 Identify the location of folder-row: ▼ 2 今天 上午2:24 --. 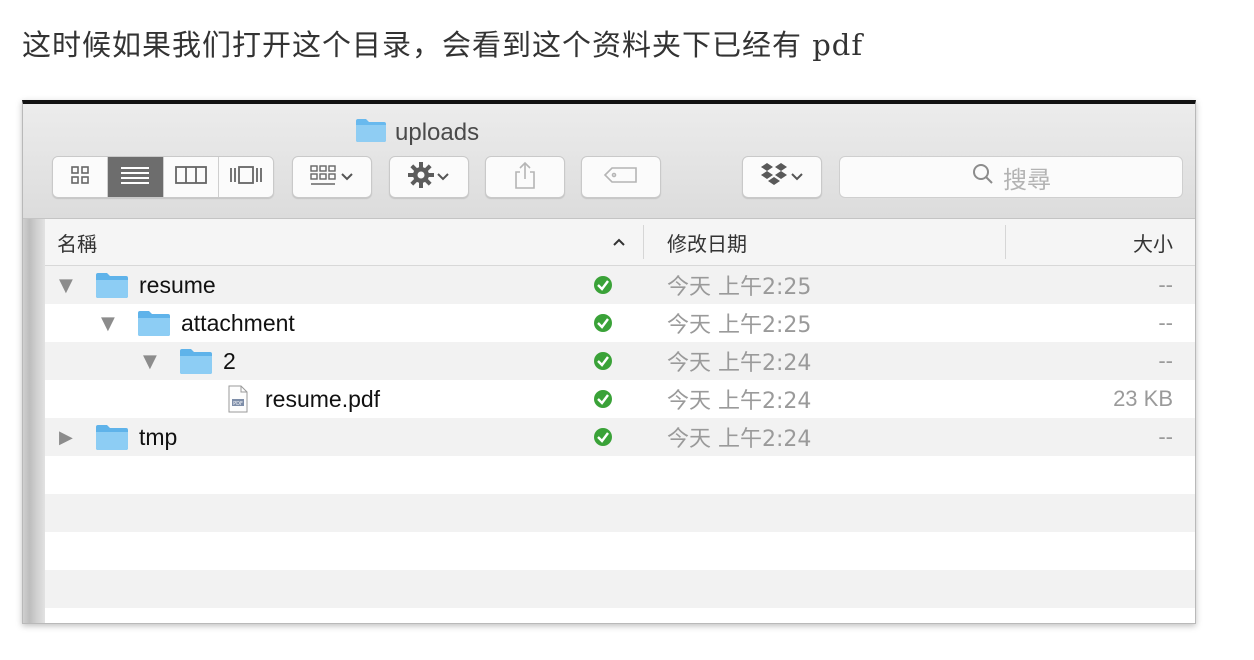
(620, 361).